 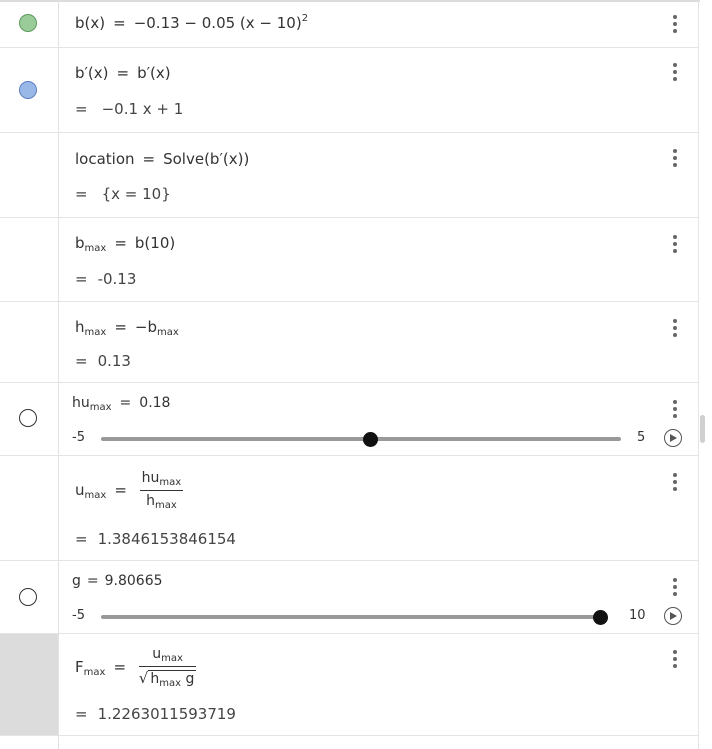 What do you see at coordinates (641, 437) in the screenshot?
I see `slider-max-label: 5` at bounding box center [641, 437].